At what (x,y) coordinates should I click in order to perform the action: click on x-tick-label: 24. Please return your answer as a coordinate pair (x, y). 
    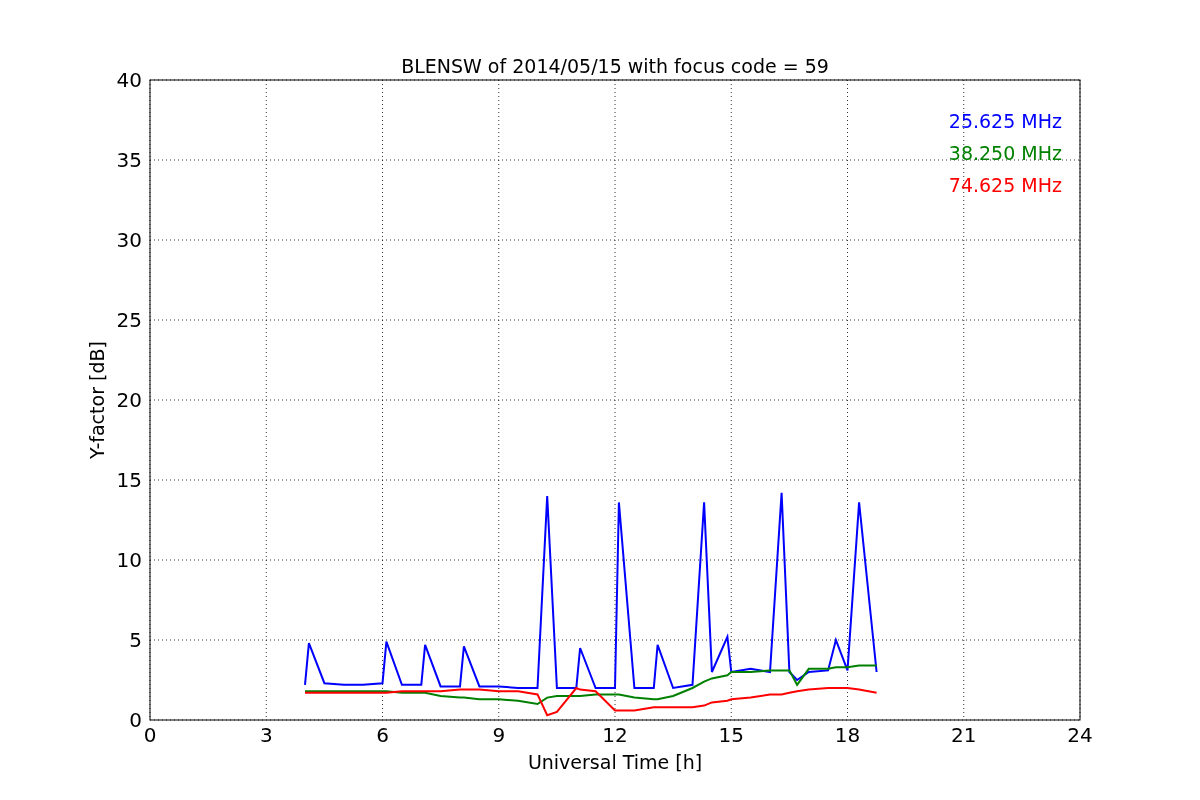
    Looking at the image, I should click on (1080, 735).